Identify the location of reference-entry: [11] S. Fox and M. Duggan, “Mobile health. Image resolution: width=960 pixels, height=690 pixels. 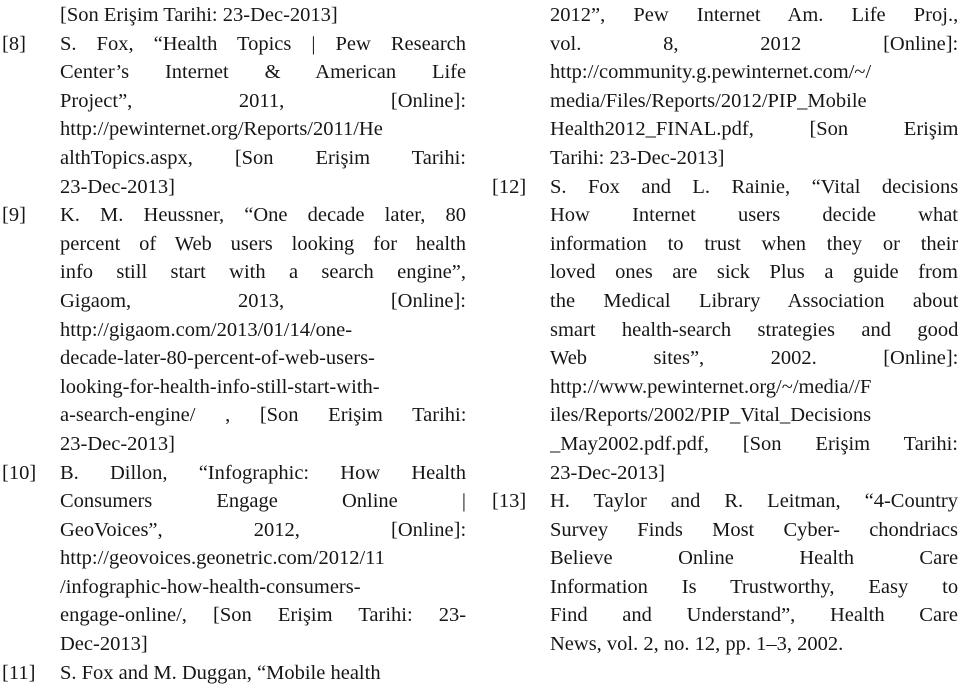
(234, 673).